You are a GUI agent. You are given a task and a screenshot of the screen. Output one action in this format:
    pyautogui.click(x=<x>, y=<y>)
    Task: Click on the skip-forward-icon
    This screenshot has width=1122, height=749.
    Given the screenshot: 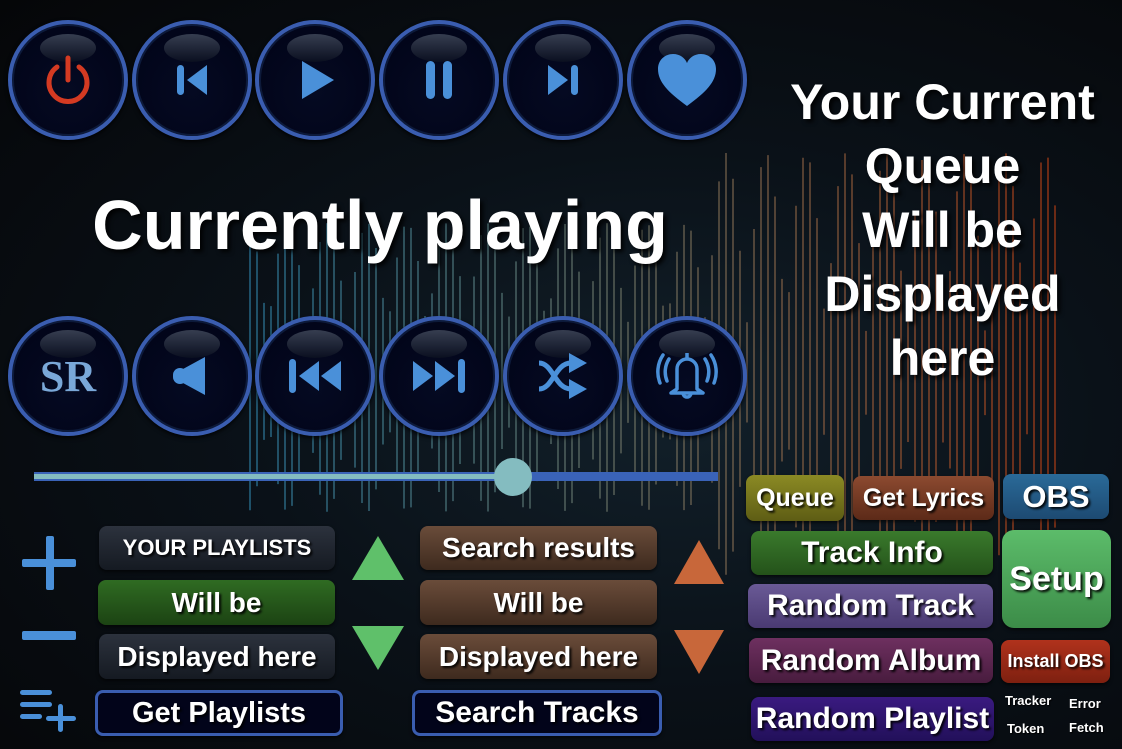 What is the action you would take?
    pyautogui.click(x=563, y=80)
    